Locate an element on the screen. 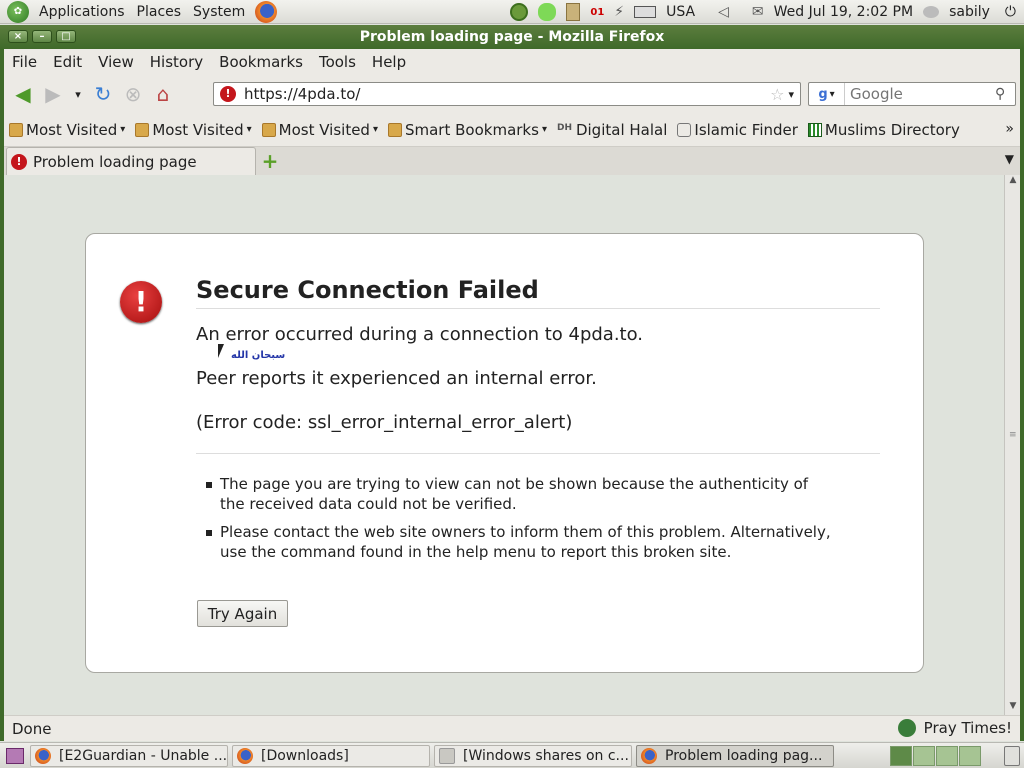  reload-button: ↻ is located at coordinates (103, 94).